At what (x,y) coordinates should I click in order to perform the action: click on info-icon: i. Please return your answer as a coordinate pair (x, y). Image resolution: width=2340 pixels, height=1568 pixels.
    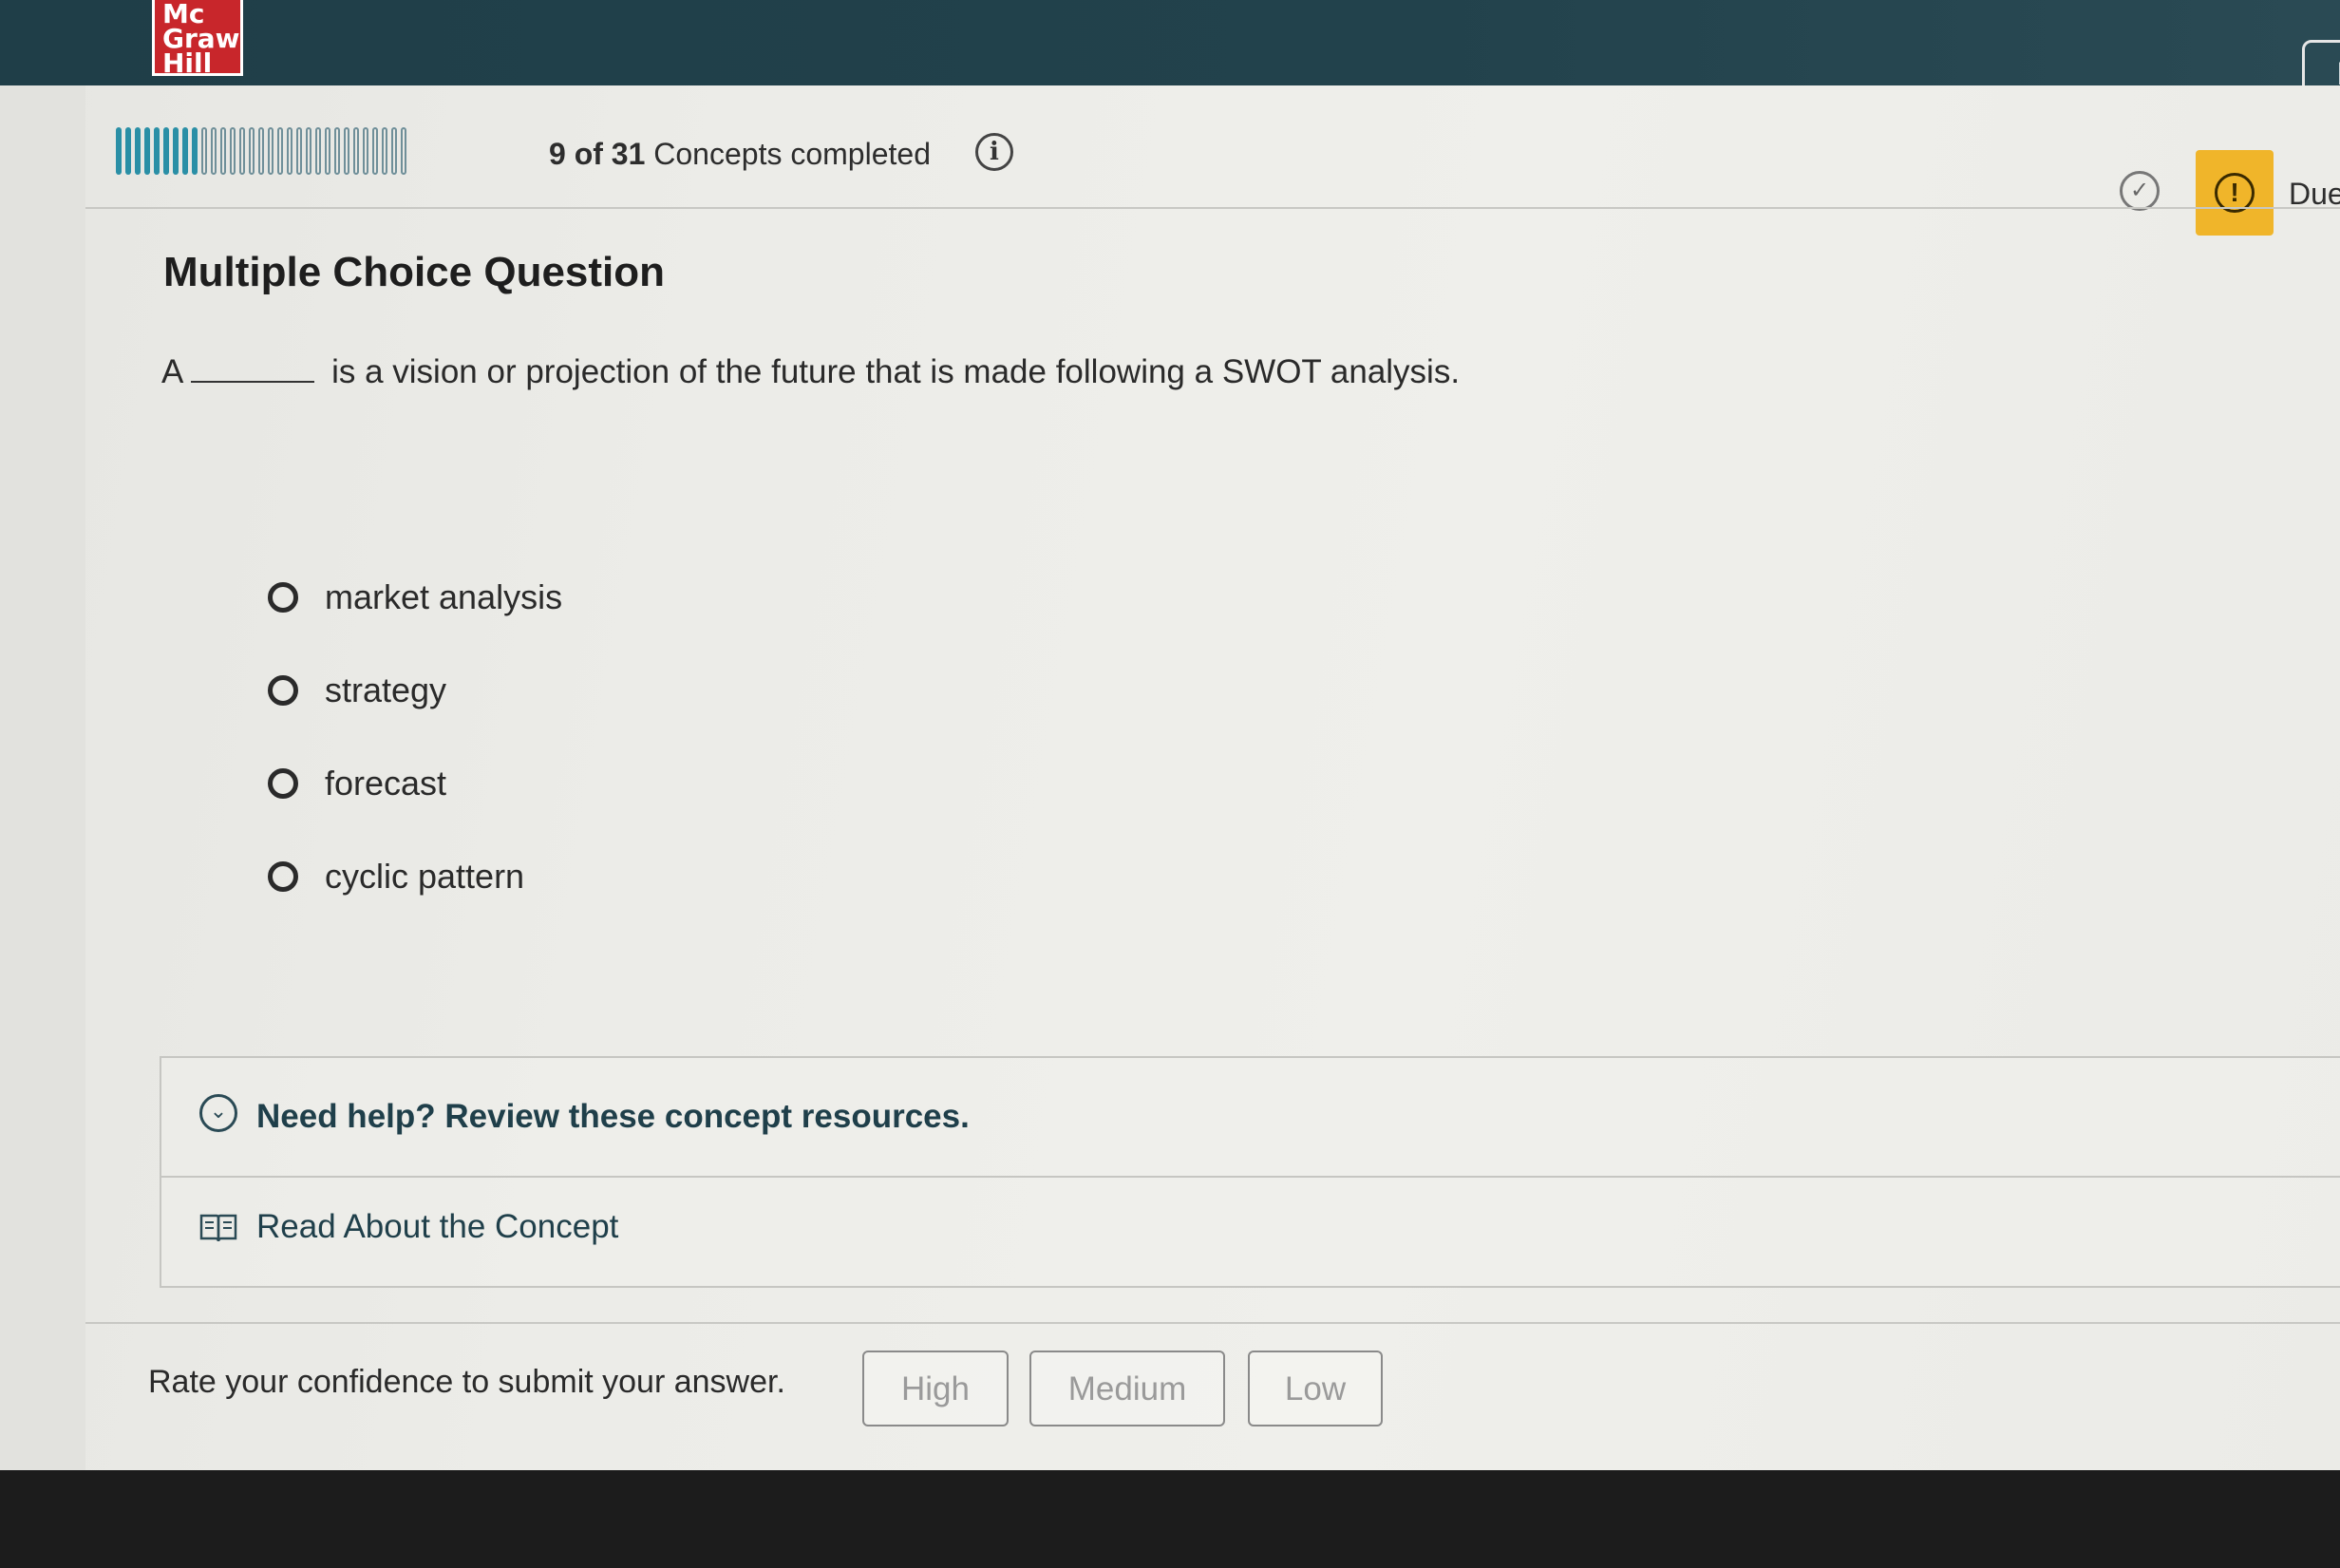
    Looking at the image, I should click on (994, 152).